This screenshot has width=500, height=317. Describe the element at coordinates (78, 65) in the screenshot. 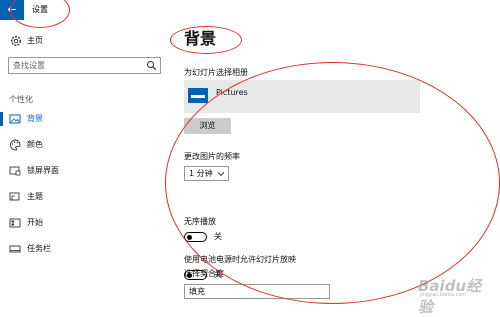

I see `search-input` at that location.